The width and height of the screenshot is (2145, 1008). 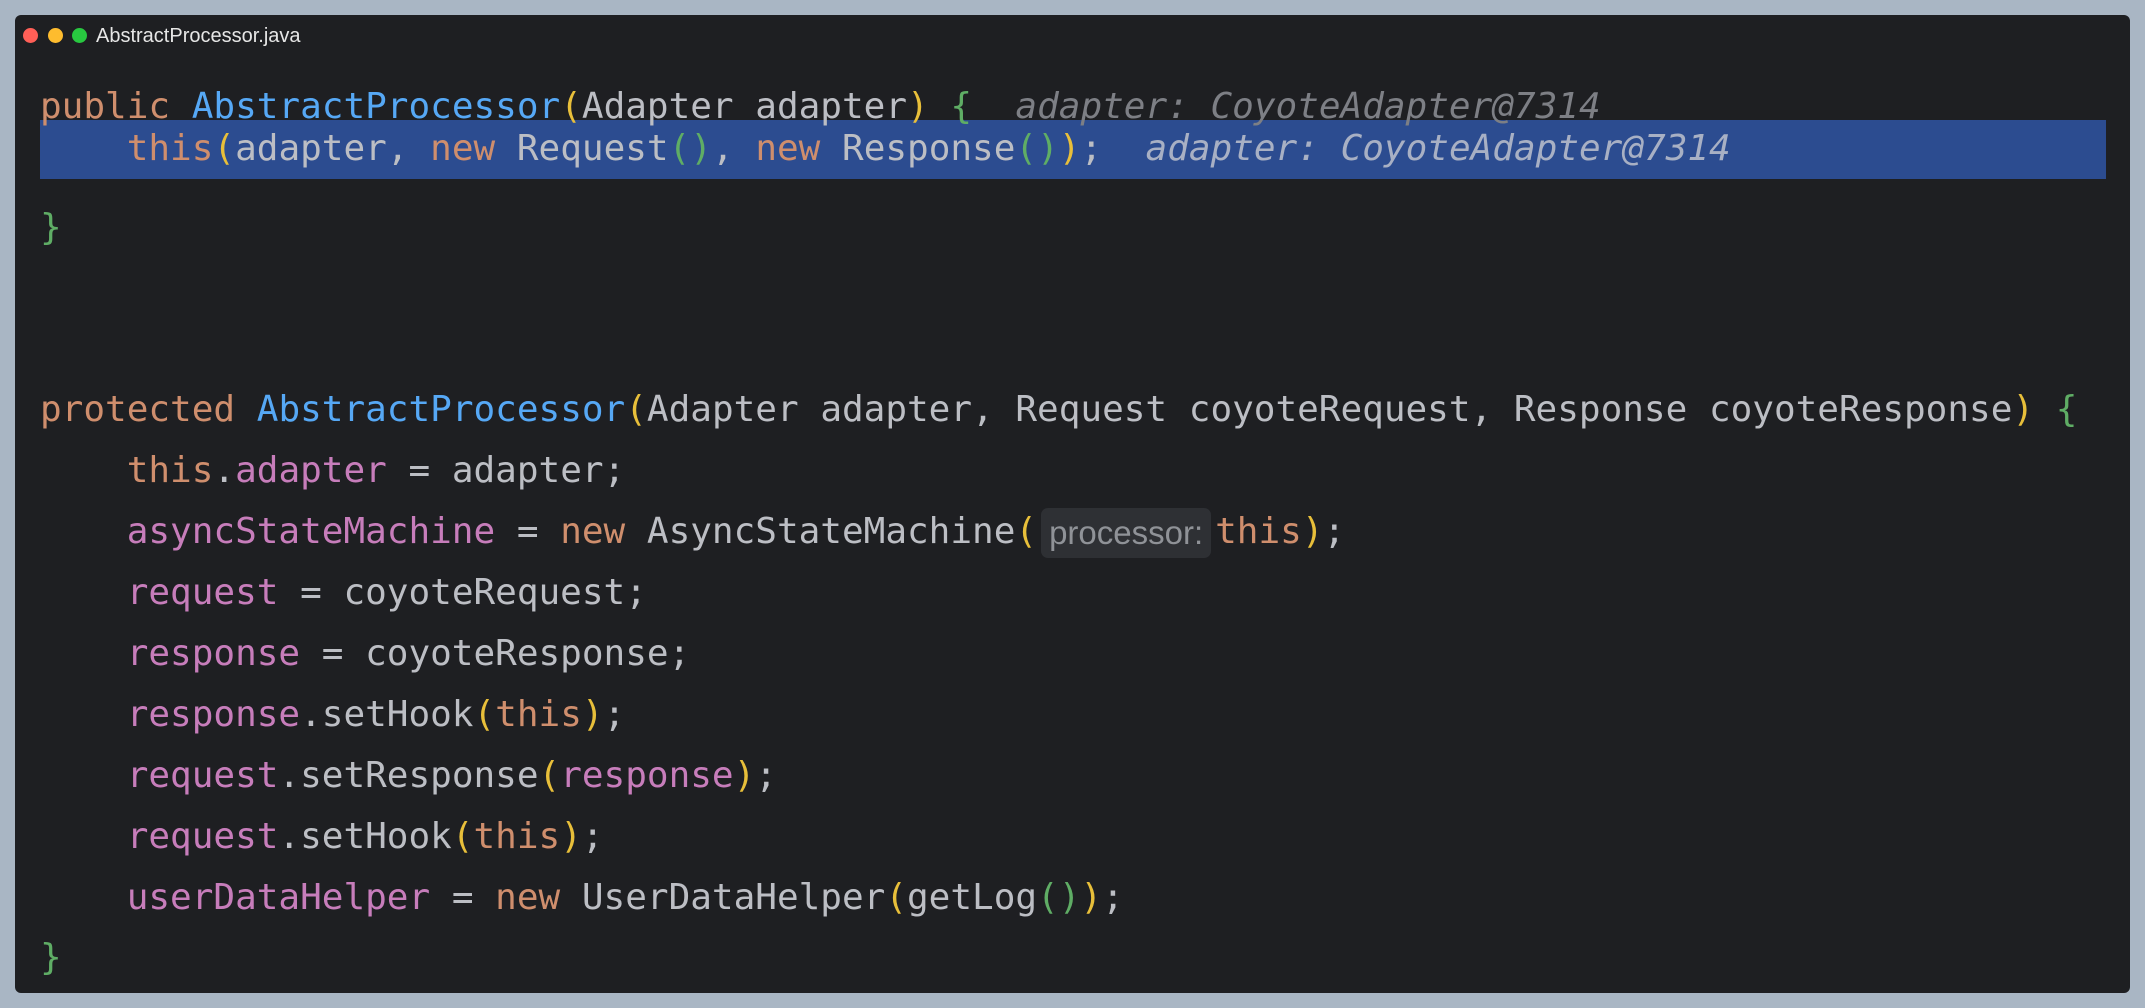 What do you see at coordinates (495, 653) in the screenshot?
I see `statement-rest: = coyoteResponse;` at bounding box center [495, 653].